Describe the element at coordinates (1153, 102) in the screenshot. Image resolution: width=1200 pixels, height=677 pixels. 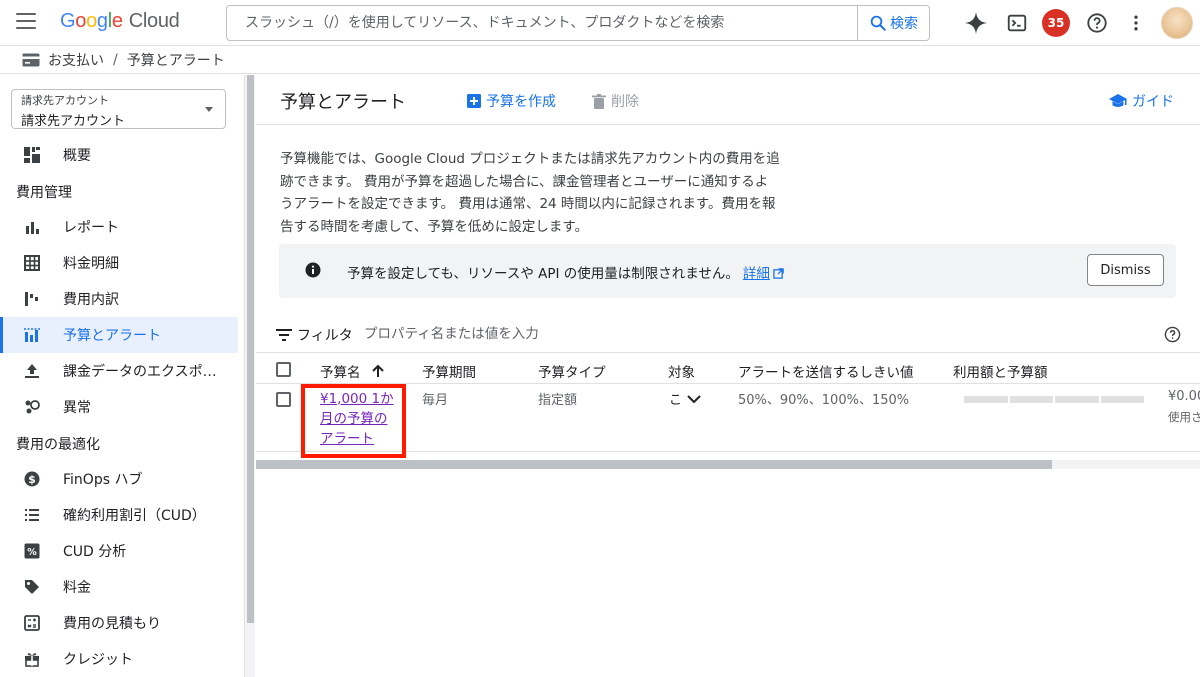
I see `guide-label: ガイド` at that location.